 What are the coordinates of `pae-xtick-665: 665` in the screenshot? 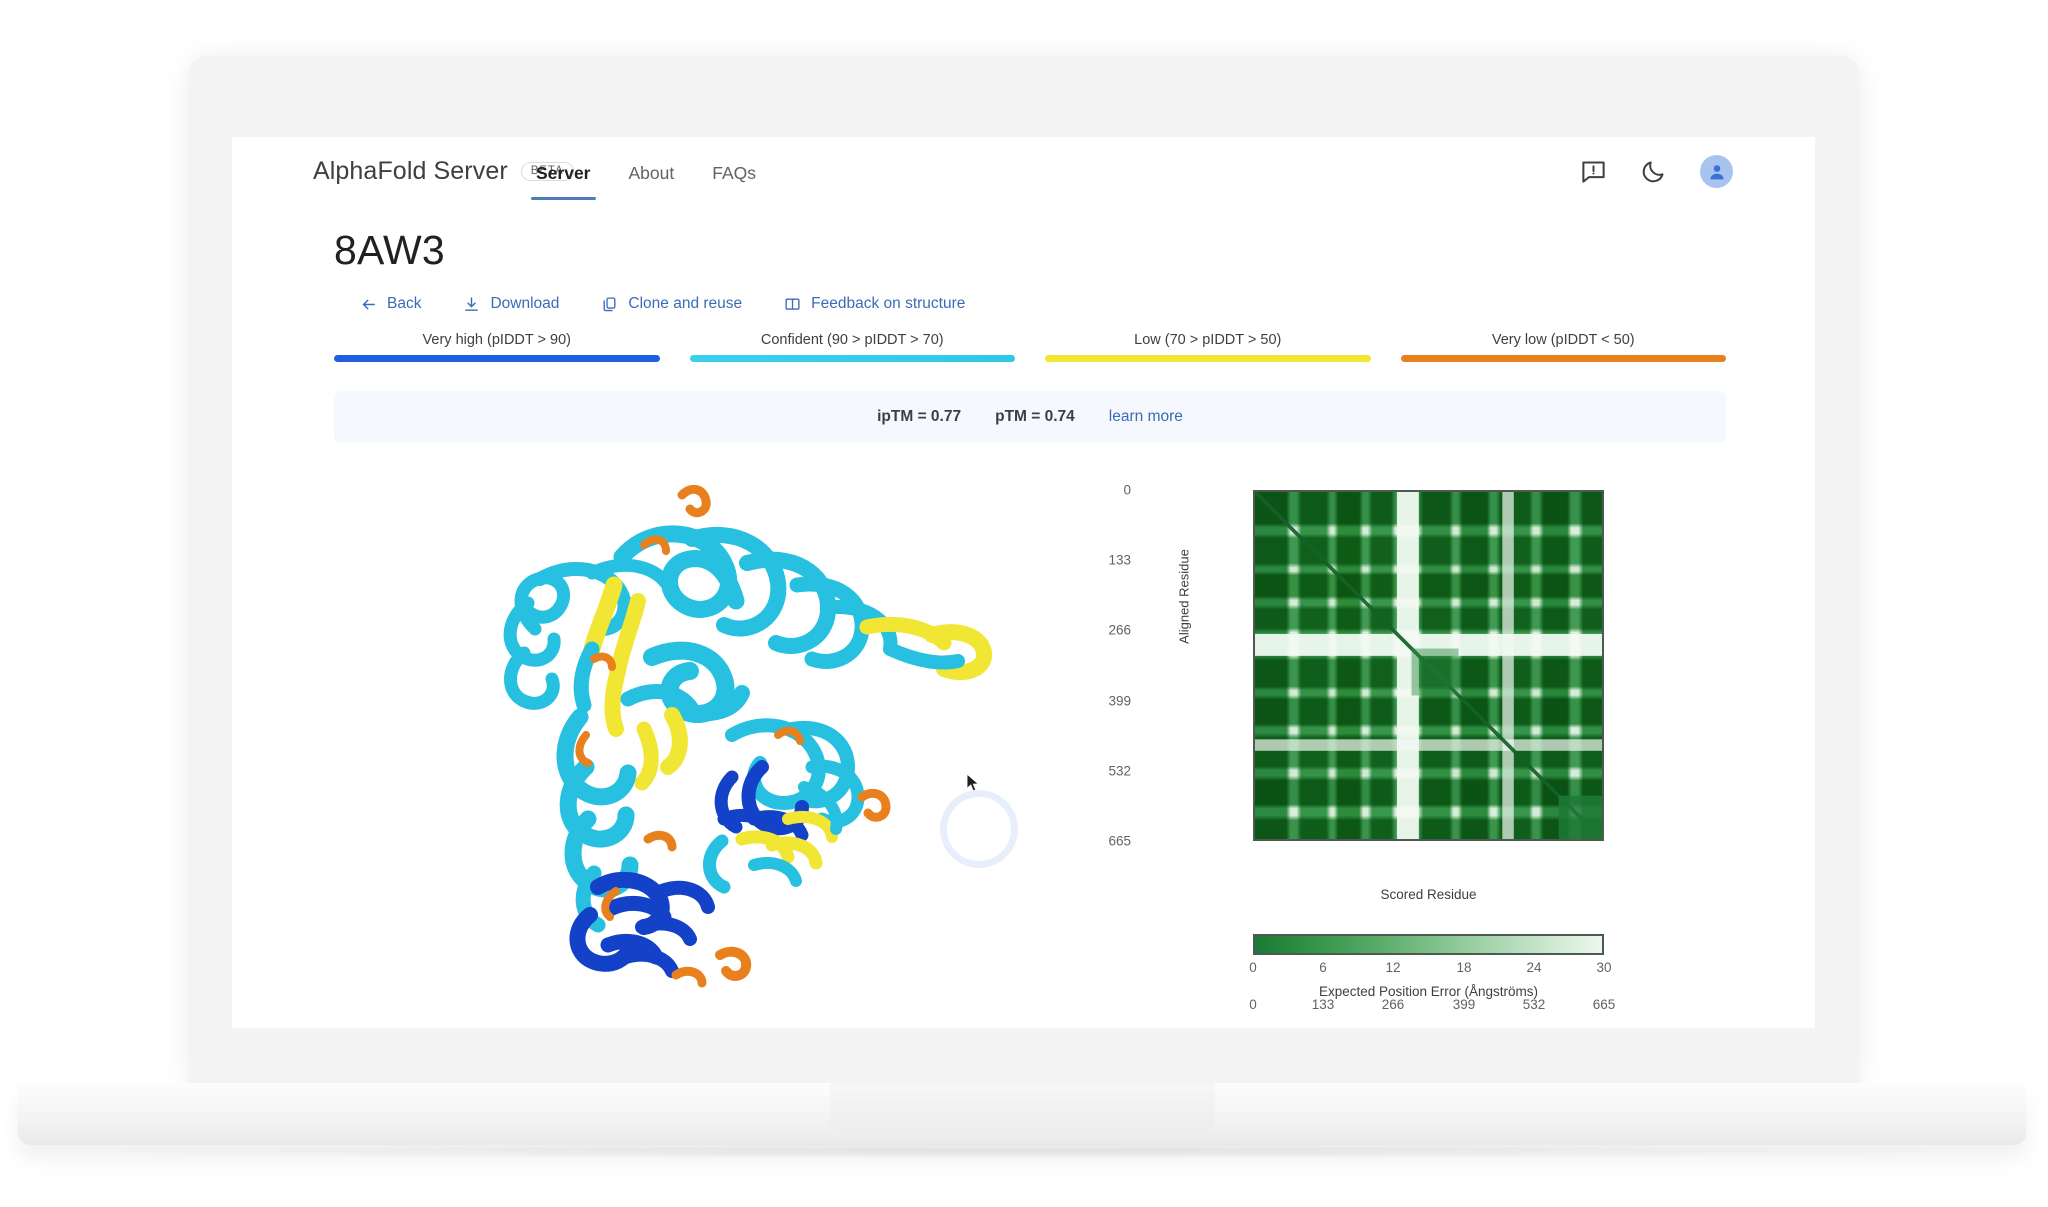 It's located at (1604, 1004).